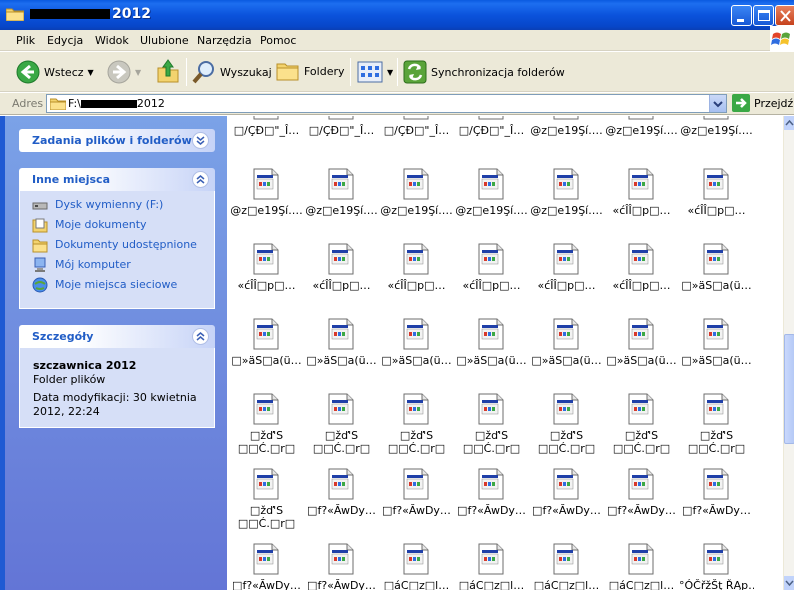  Describe the element at coordinates (278, 40) in the screenshot. I see `menu-pomoc: Pomoc` at that location.